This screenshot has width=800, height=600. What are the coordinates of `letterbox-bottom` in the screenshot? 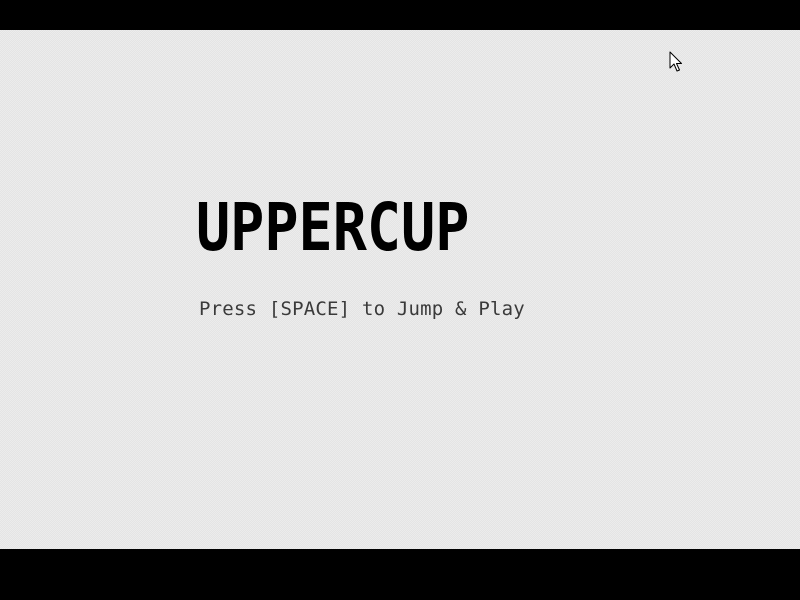 It's located at (400, 574).